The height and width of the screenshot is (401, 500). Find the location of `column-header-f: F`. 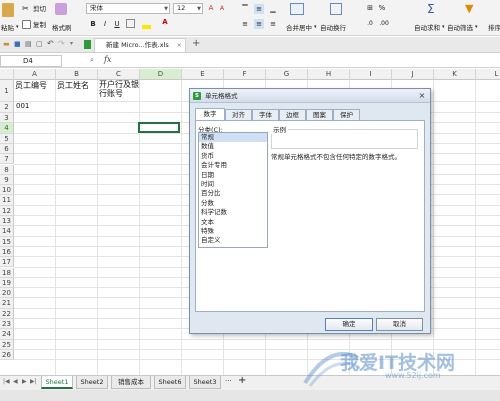

column-header-f: F is located at coordinates (245, 74).